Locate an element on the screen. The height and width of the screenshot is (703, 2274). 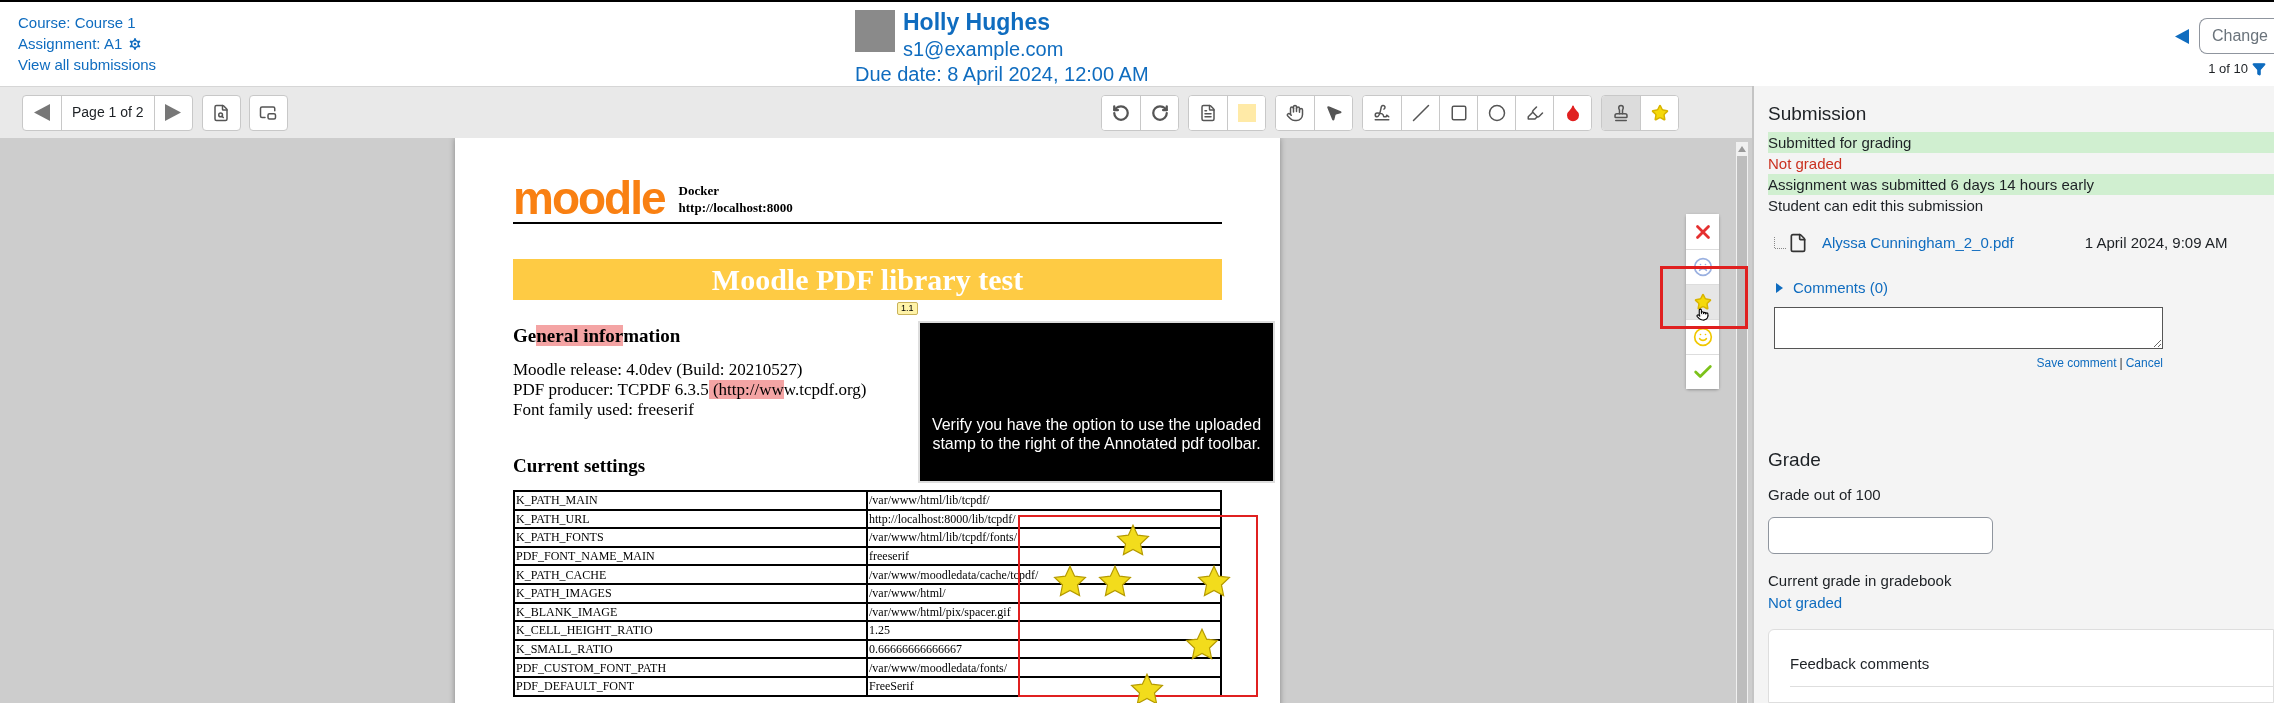
table-cell: K_PATH_FONTS is located at coordinates (690, 537).